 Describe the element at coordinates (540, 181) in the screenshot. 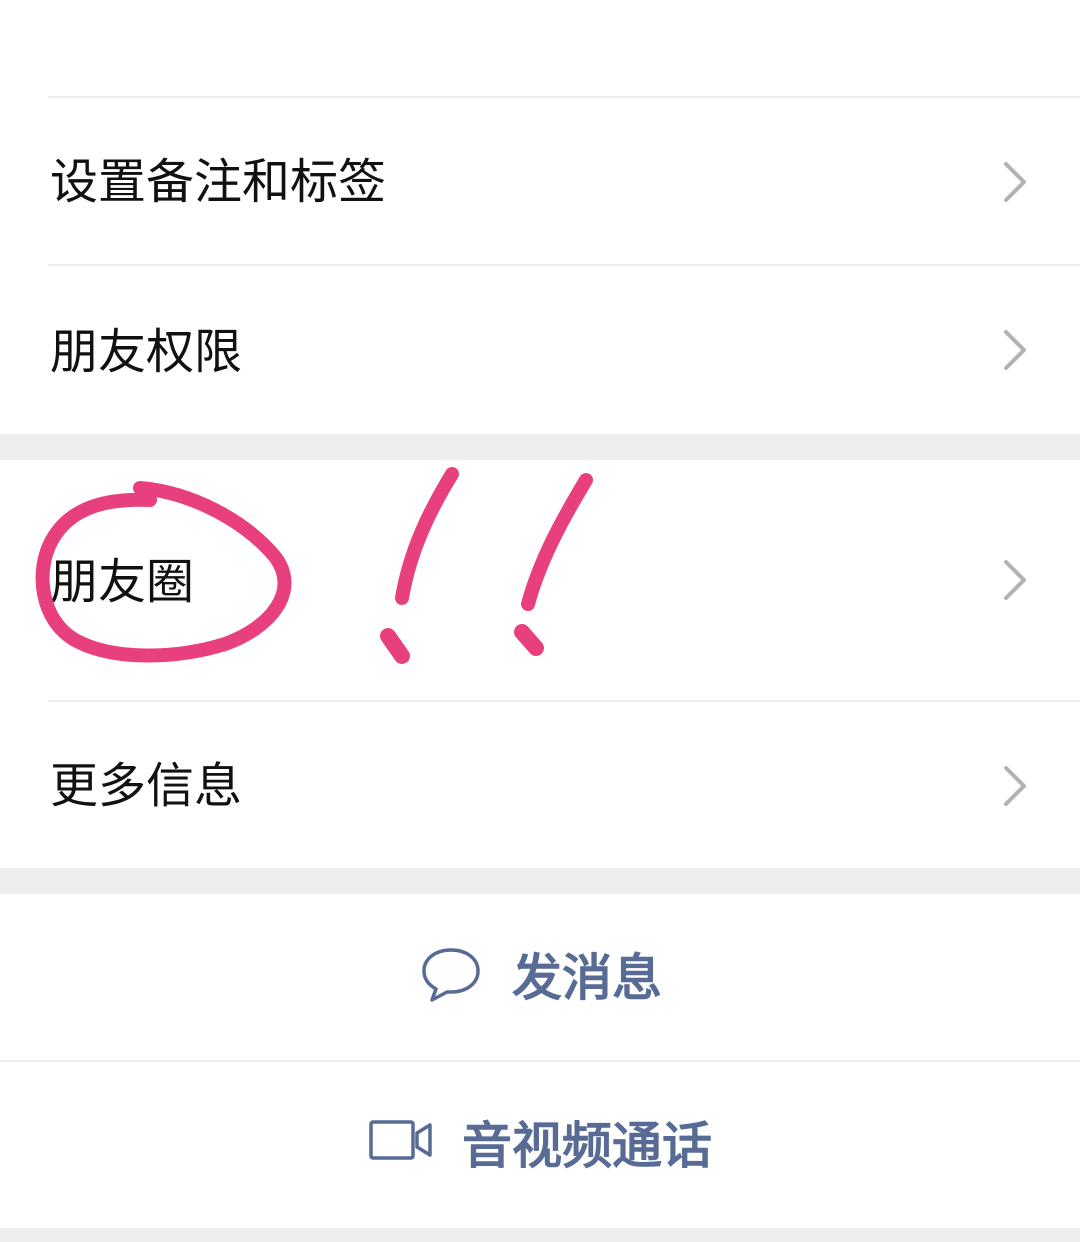

I see `remark-tags-row: 设置备注和标签` at that location.